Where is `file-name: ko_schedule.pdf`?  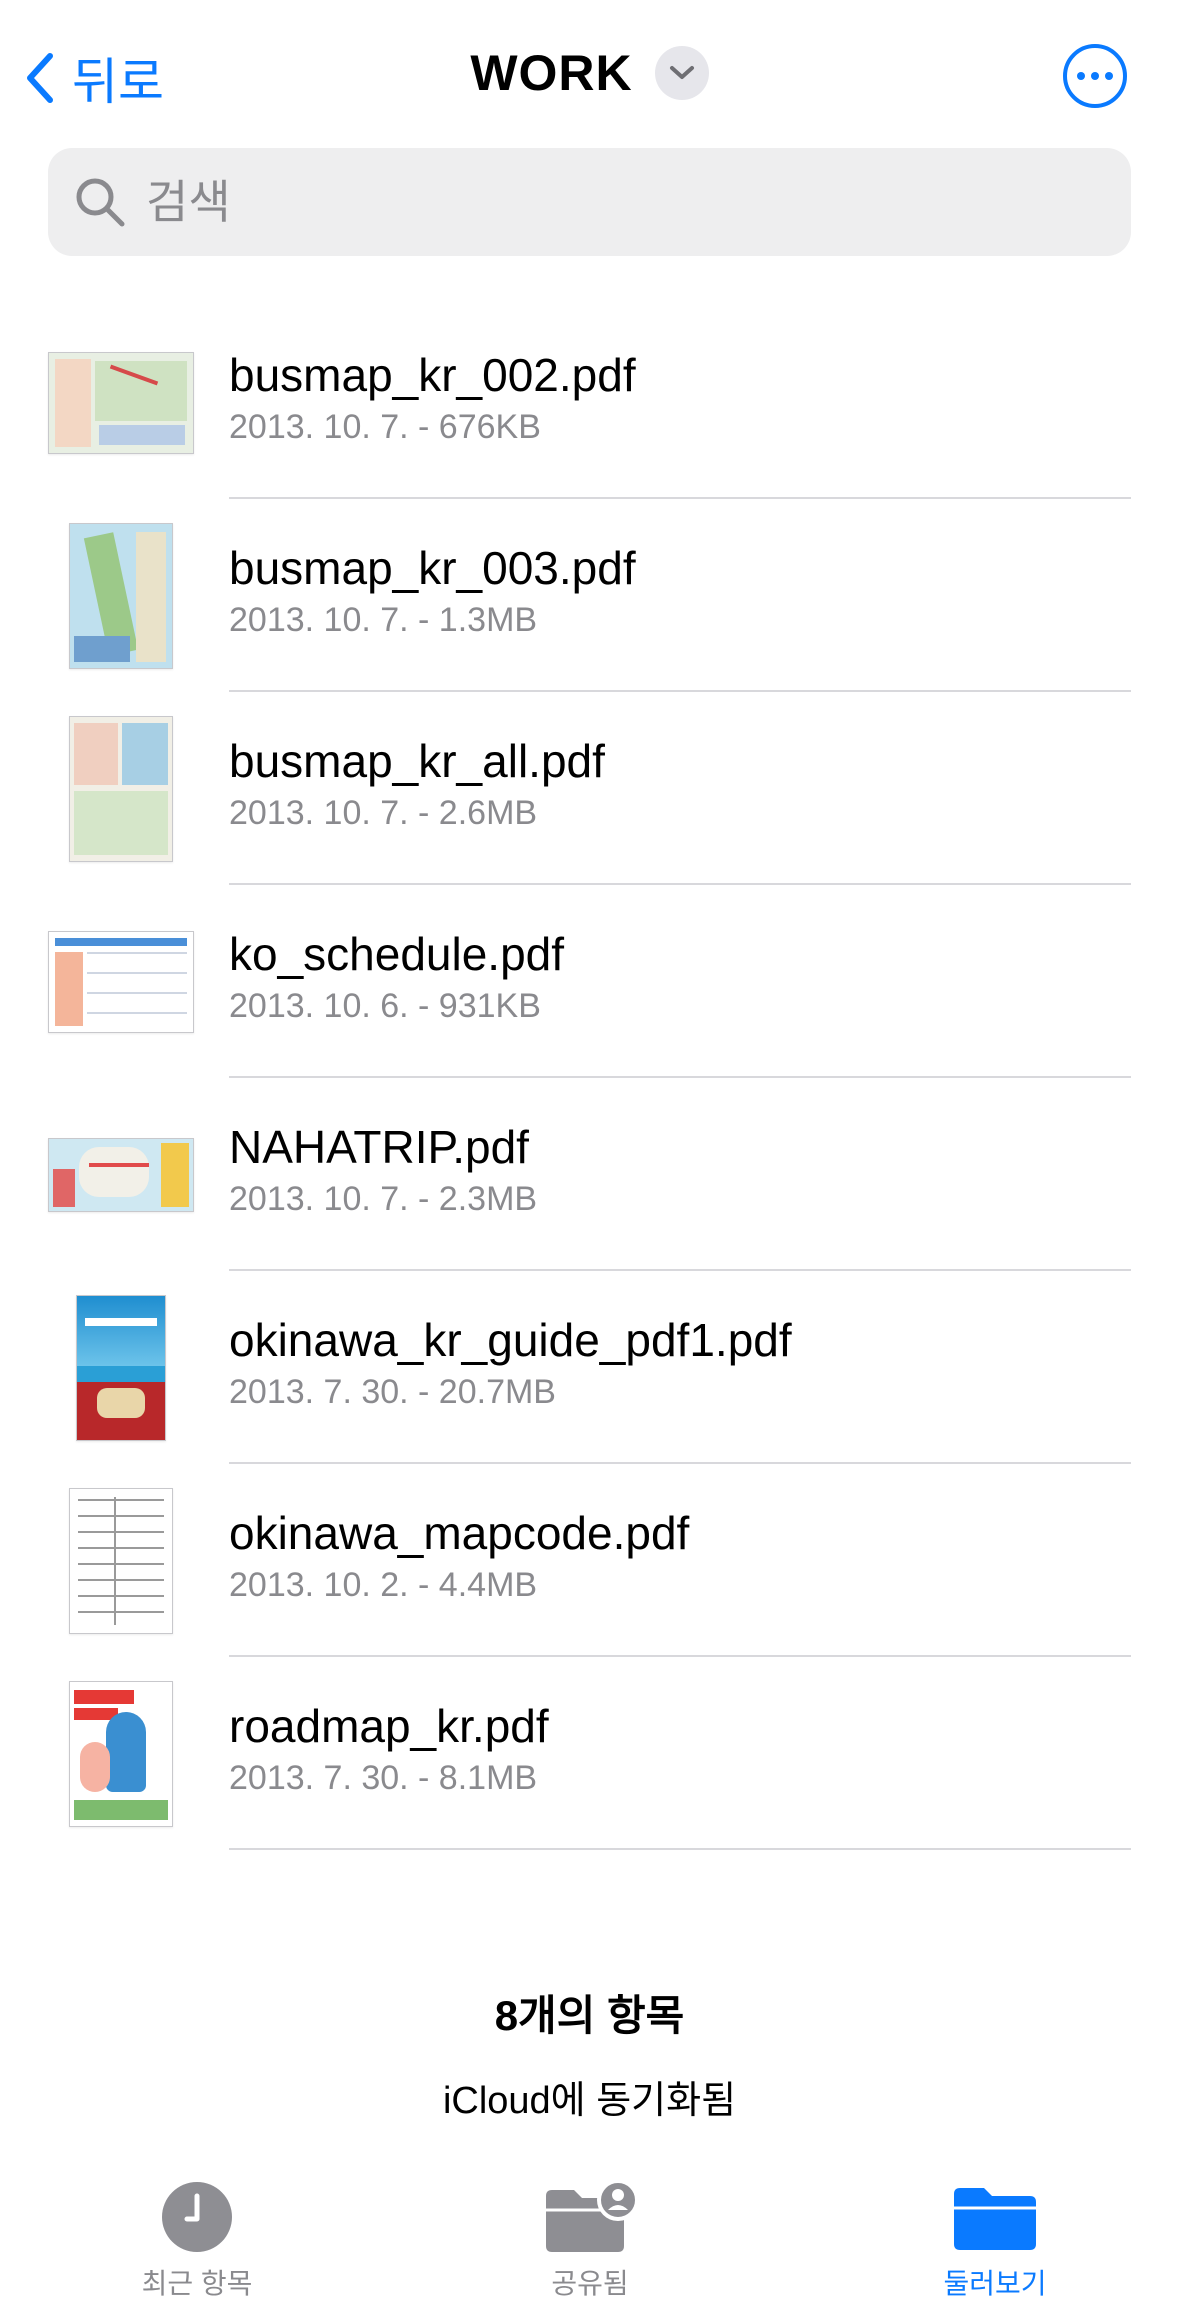 file-name: ko_schedule.pdf is located at coordinates (397, 954).